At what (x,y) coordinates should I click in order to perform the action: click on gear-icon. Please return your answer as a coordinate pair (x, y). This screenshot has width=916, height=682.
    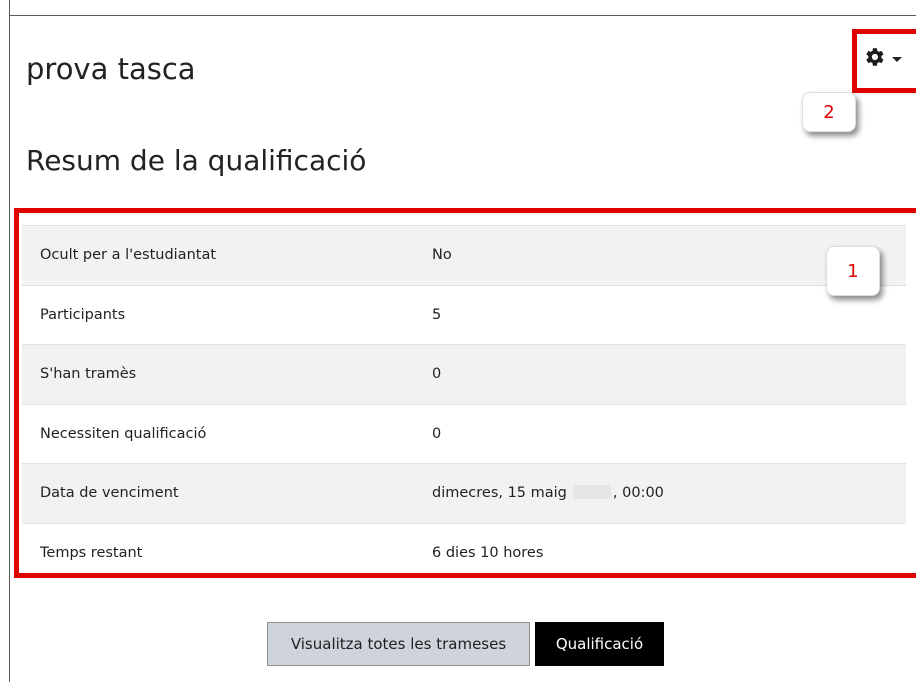
    Looking at the image, I should click on (874, 59).